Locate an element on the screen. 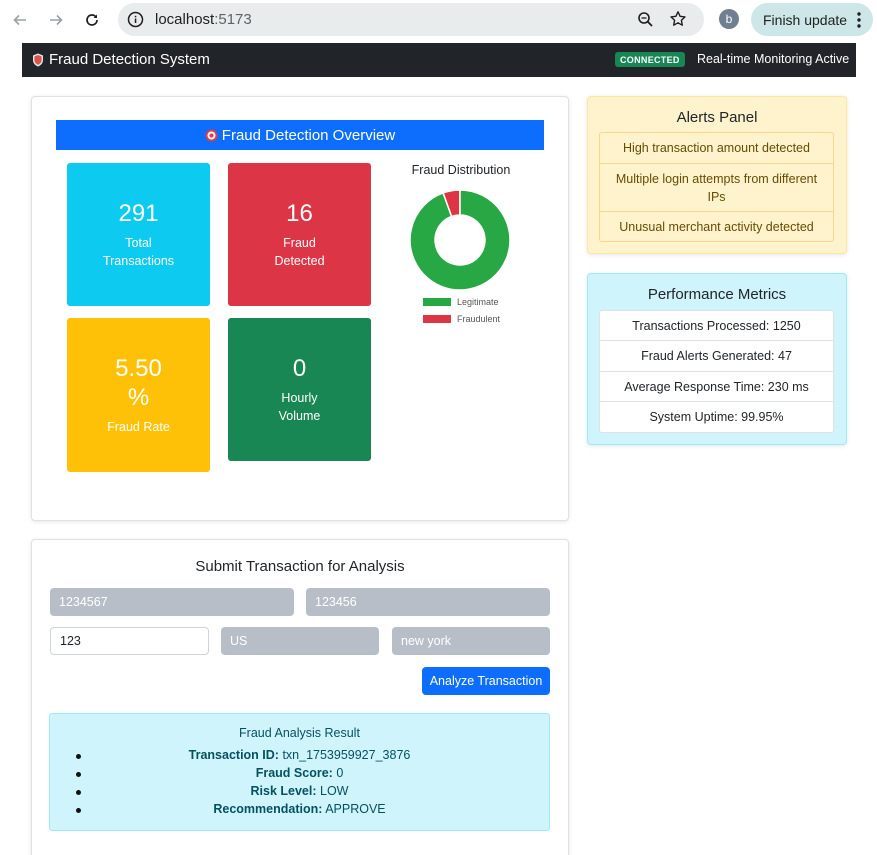 The width and height of the screenshot is (877, 855). forward-arrow-icon is located at coordinates (56, 20).